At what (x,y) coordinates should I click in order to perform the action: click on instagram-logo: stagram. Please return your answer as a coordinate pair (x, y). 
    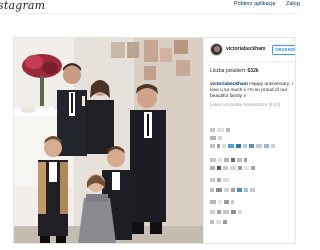
    Looking at the image, I should click on (22, 6).